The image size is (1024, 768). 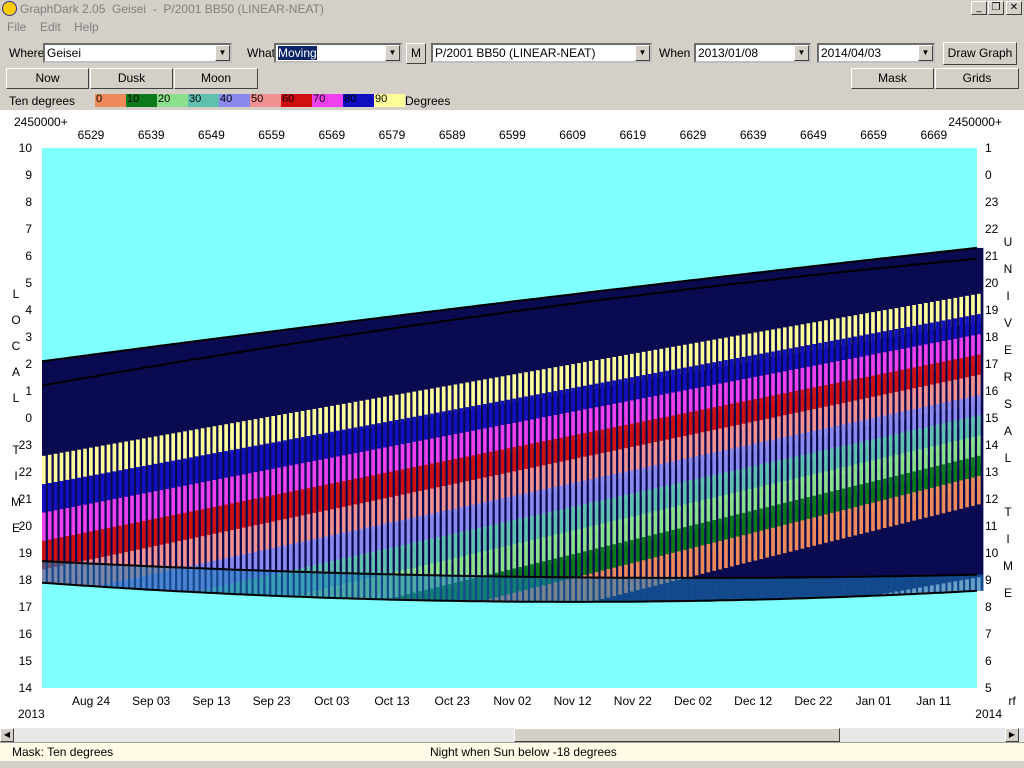 I want to click on horizontal-scrollbar: ◀ ▶, so click(x=512, y=735).